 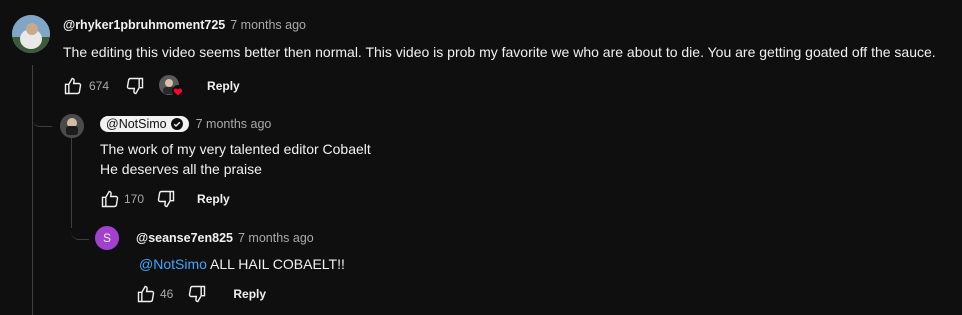 What do you see at coordinates (144, 25) in the screenshot?
I see `comment-author: @rhyker1pbruhmoment725` at bounding box center [144, 25].